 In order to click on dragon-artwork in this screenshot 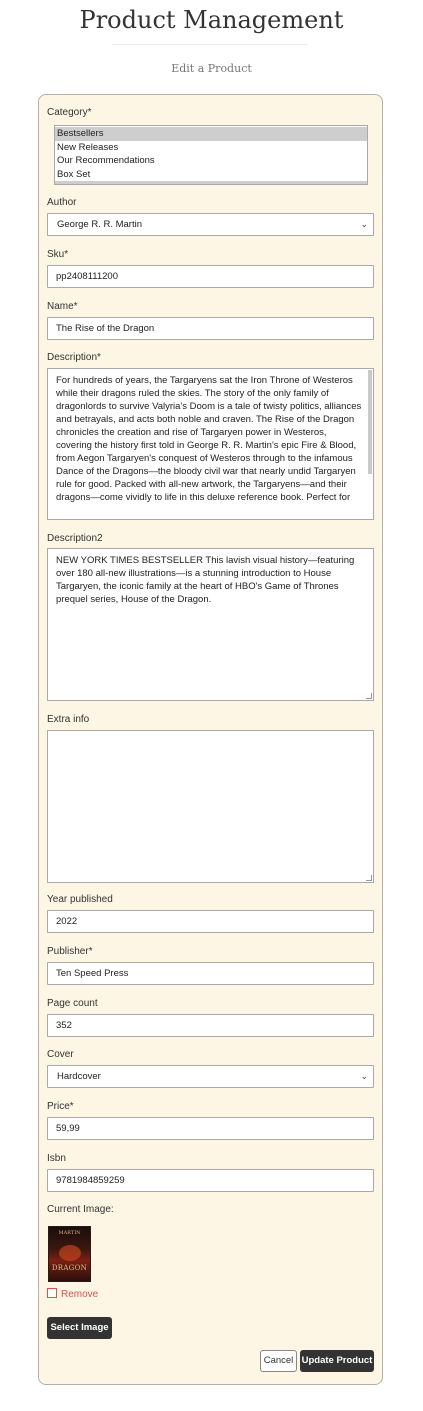, I will do `click(70, 1253)`.